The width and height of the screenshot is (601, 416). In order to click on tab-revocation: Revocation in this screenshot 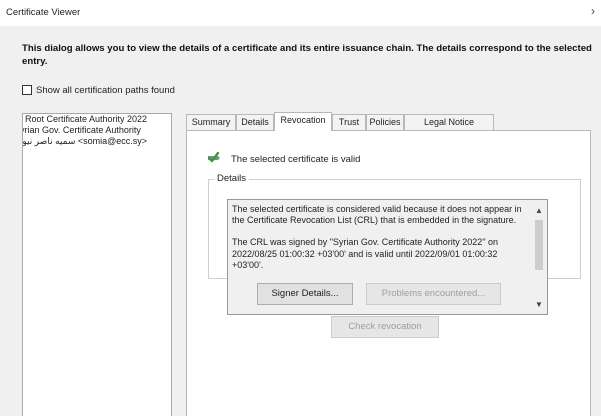, I will do `click(303, 121)`.